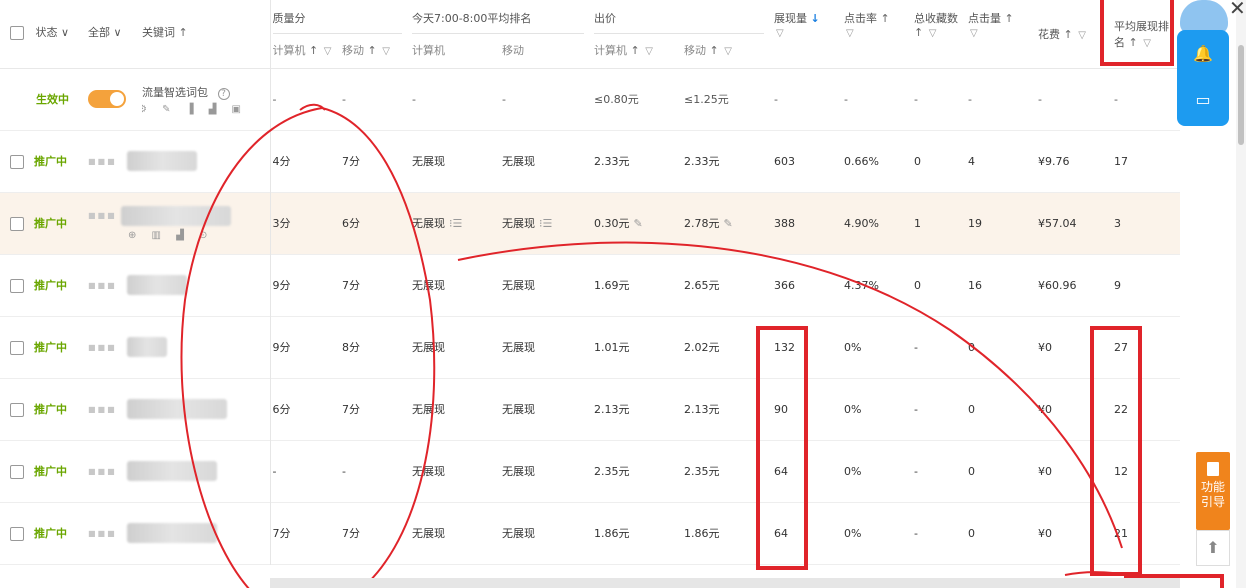 Image resolution: width=1246 pixels, height=588 pixels. Describe the element at coordinates (590, 533) in the screenshot. I see `table-row: 推广中 ■■■ 7分 7分 无展现 无展现 1.86元 1.86元 64 0% - 0 ¥0 21` at that location.